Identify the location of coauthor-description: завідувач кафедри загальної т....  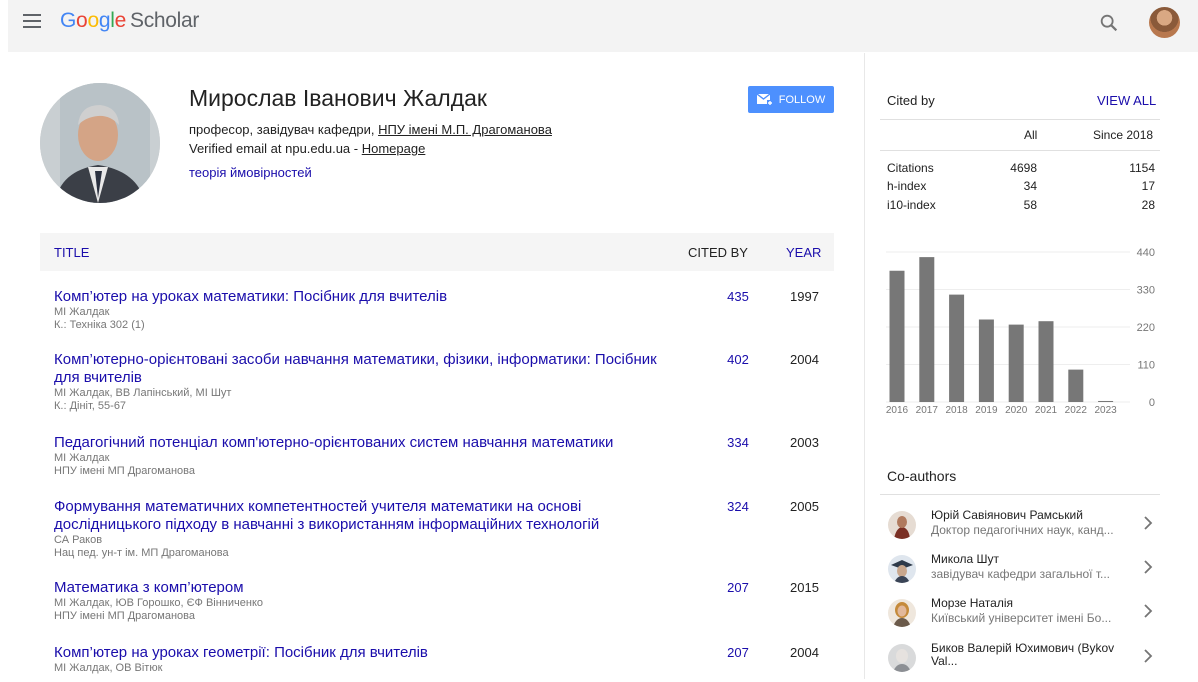
(1020, 574).